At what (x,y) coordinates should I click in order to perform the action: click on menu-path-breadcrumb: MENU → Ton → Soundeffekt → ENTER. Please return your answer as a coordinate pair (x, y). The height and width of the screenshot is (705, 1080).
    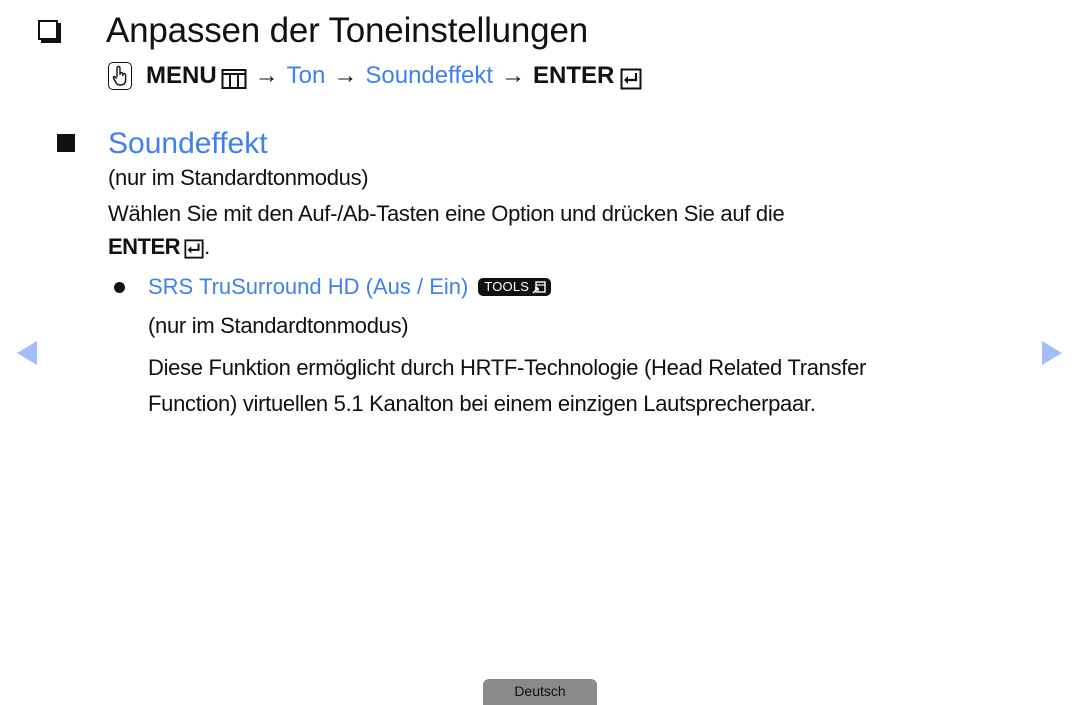
    Looking at the image, I should click on (375, 76).